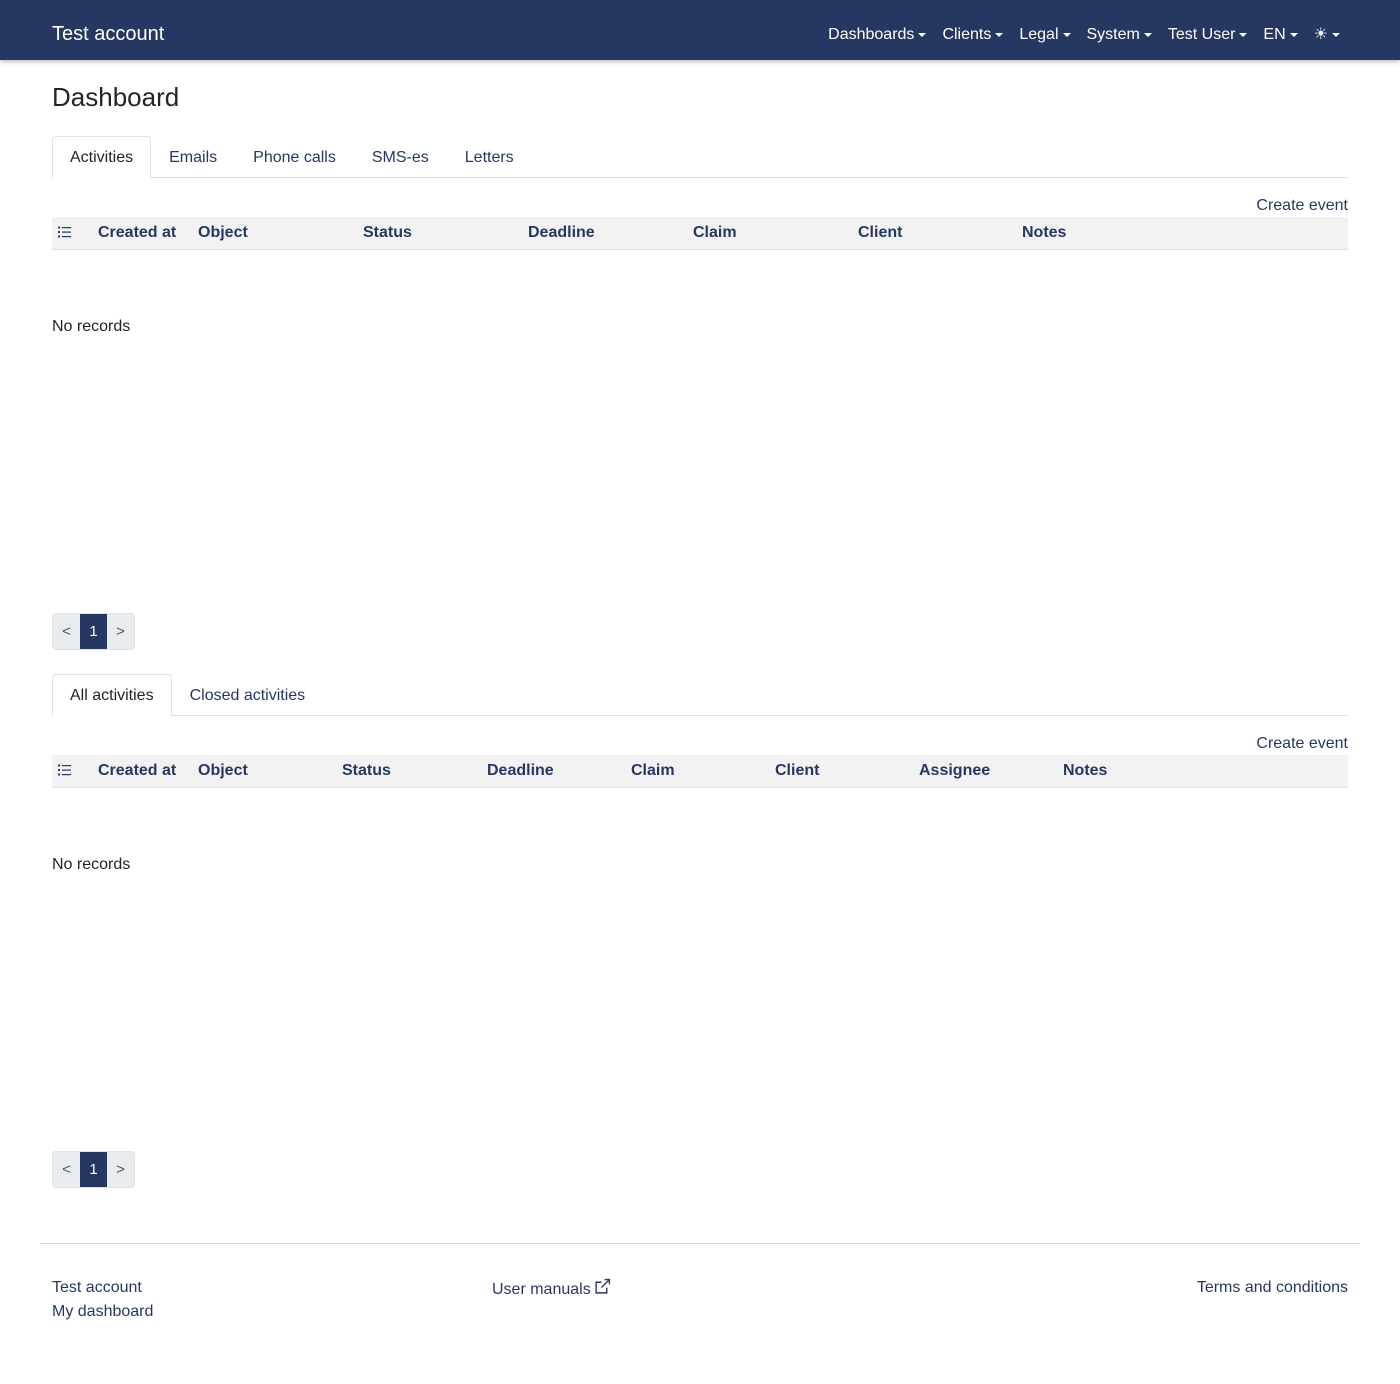  What do you see at coordinates (116, 97) in the screenshot?
I see `page-title: Dashboard` at bounding box center [116, 97].